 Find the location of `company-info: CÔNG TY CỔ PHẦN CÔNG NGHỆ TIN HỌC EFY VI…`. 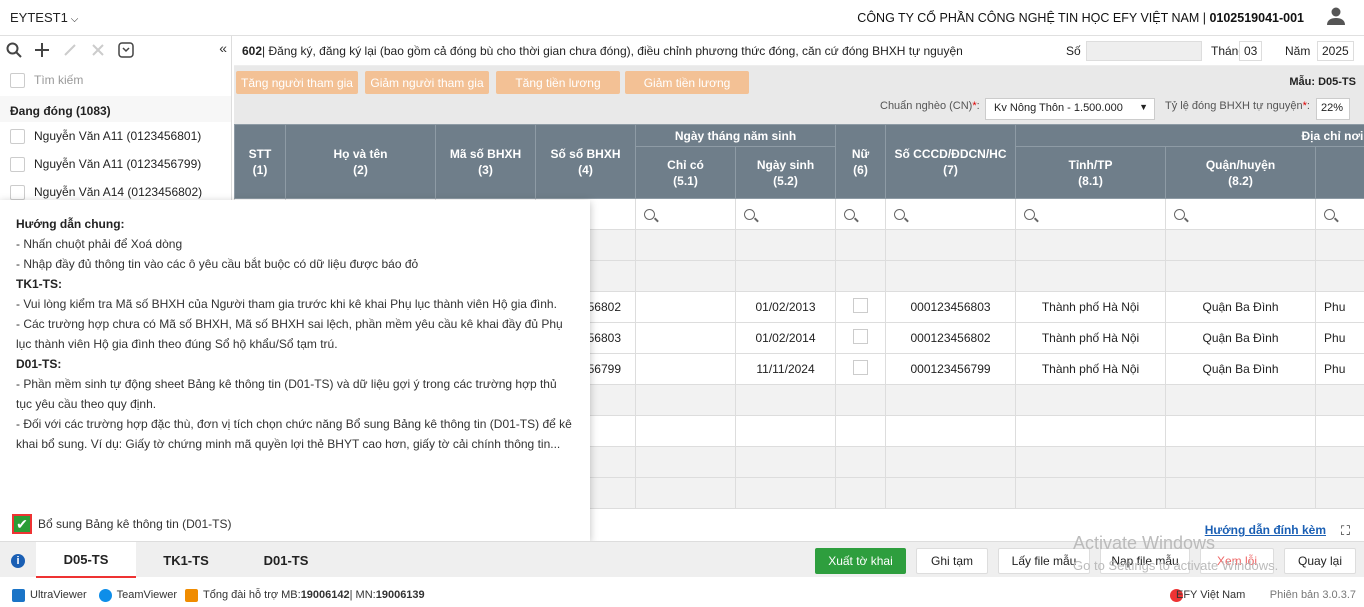

company-info: CÔNG TY CỔ PHẦN CÔNG NGHỆ TIN HỌC EFY VI… is located at coordinates (1080, 18).